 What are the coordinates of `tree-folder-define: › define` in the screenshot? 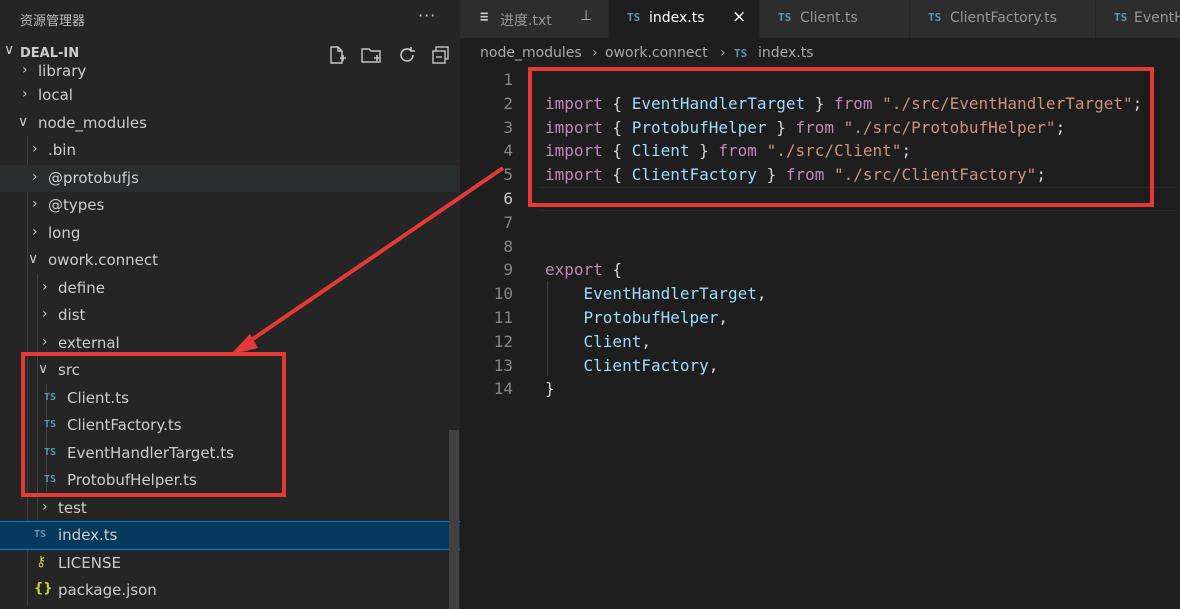 It's located at (230, 288).